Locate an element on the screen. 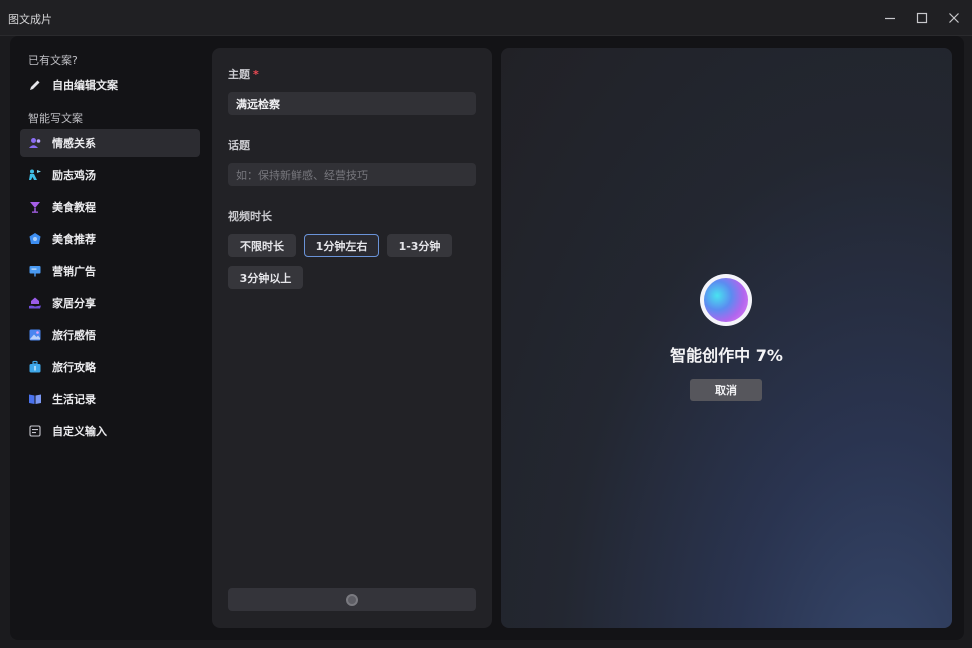  sidebar-item-label: 美食推荐 is located at coordinates (74, 239).